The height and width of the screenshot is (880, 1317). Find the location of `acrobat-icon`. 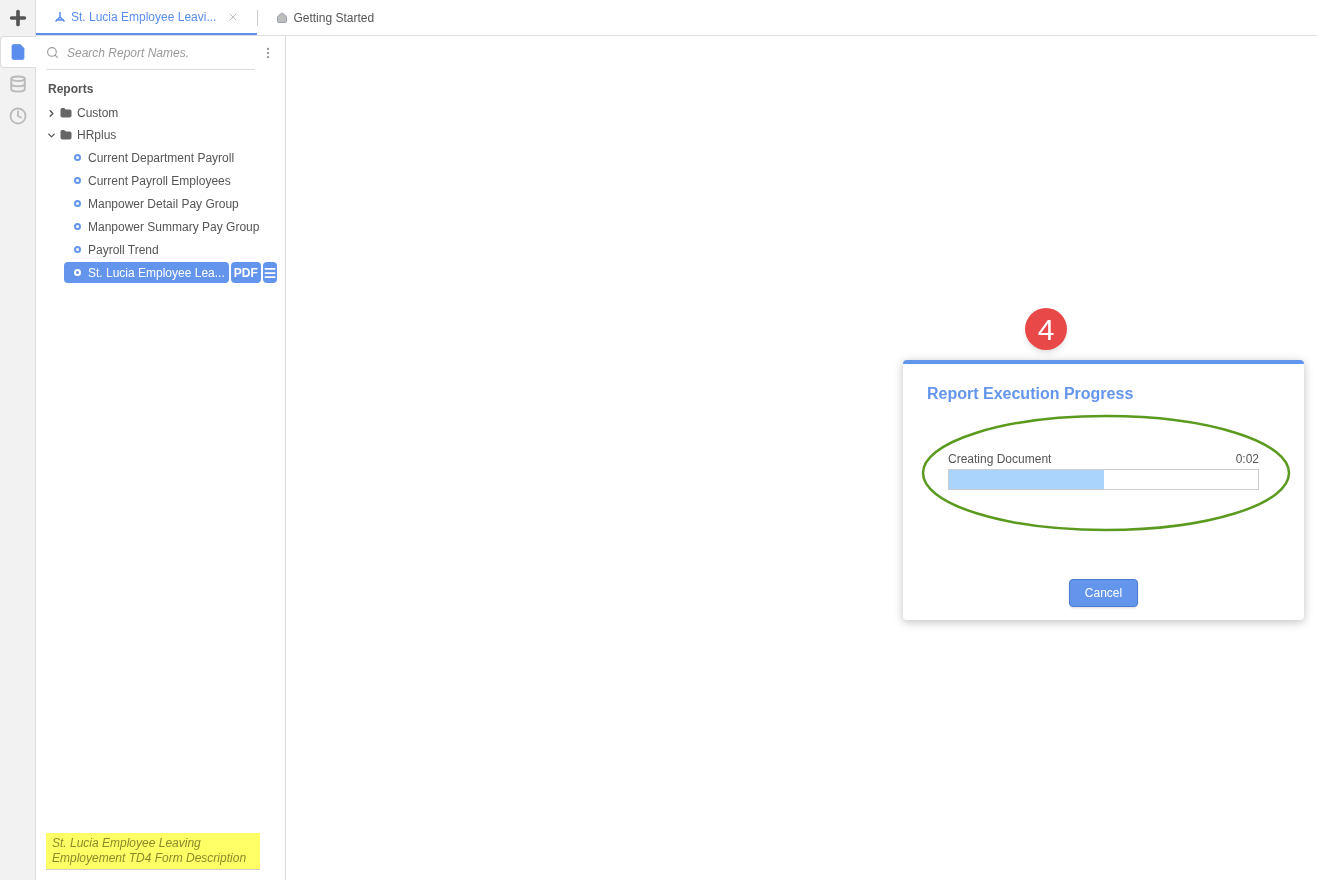

acrobat-icon is located at coordinates (60, 16).